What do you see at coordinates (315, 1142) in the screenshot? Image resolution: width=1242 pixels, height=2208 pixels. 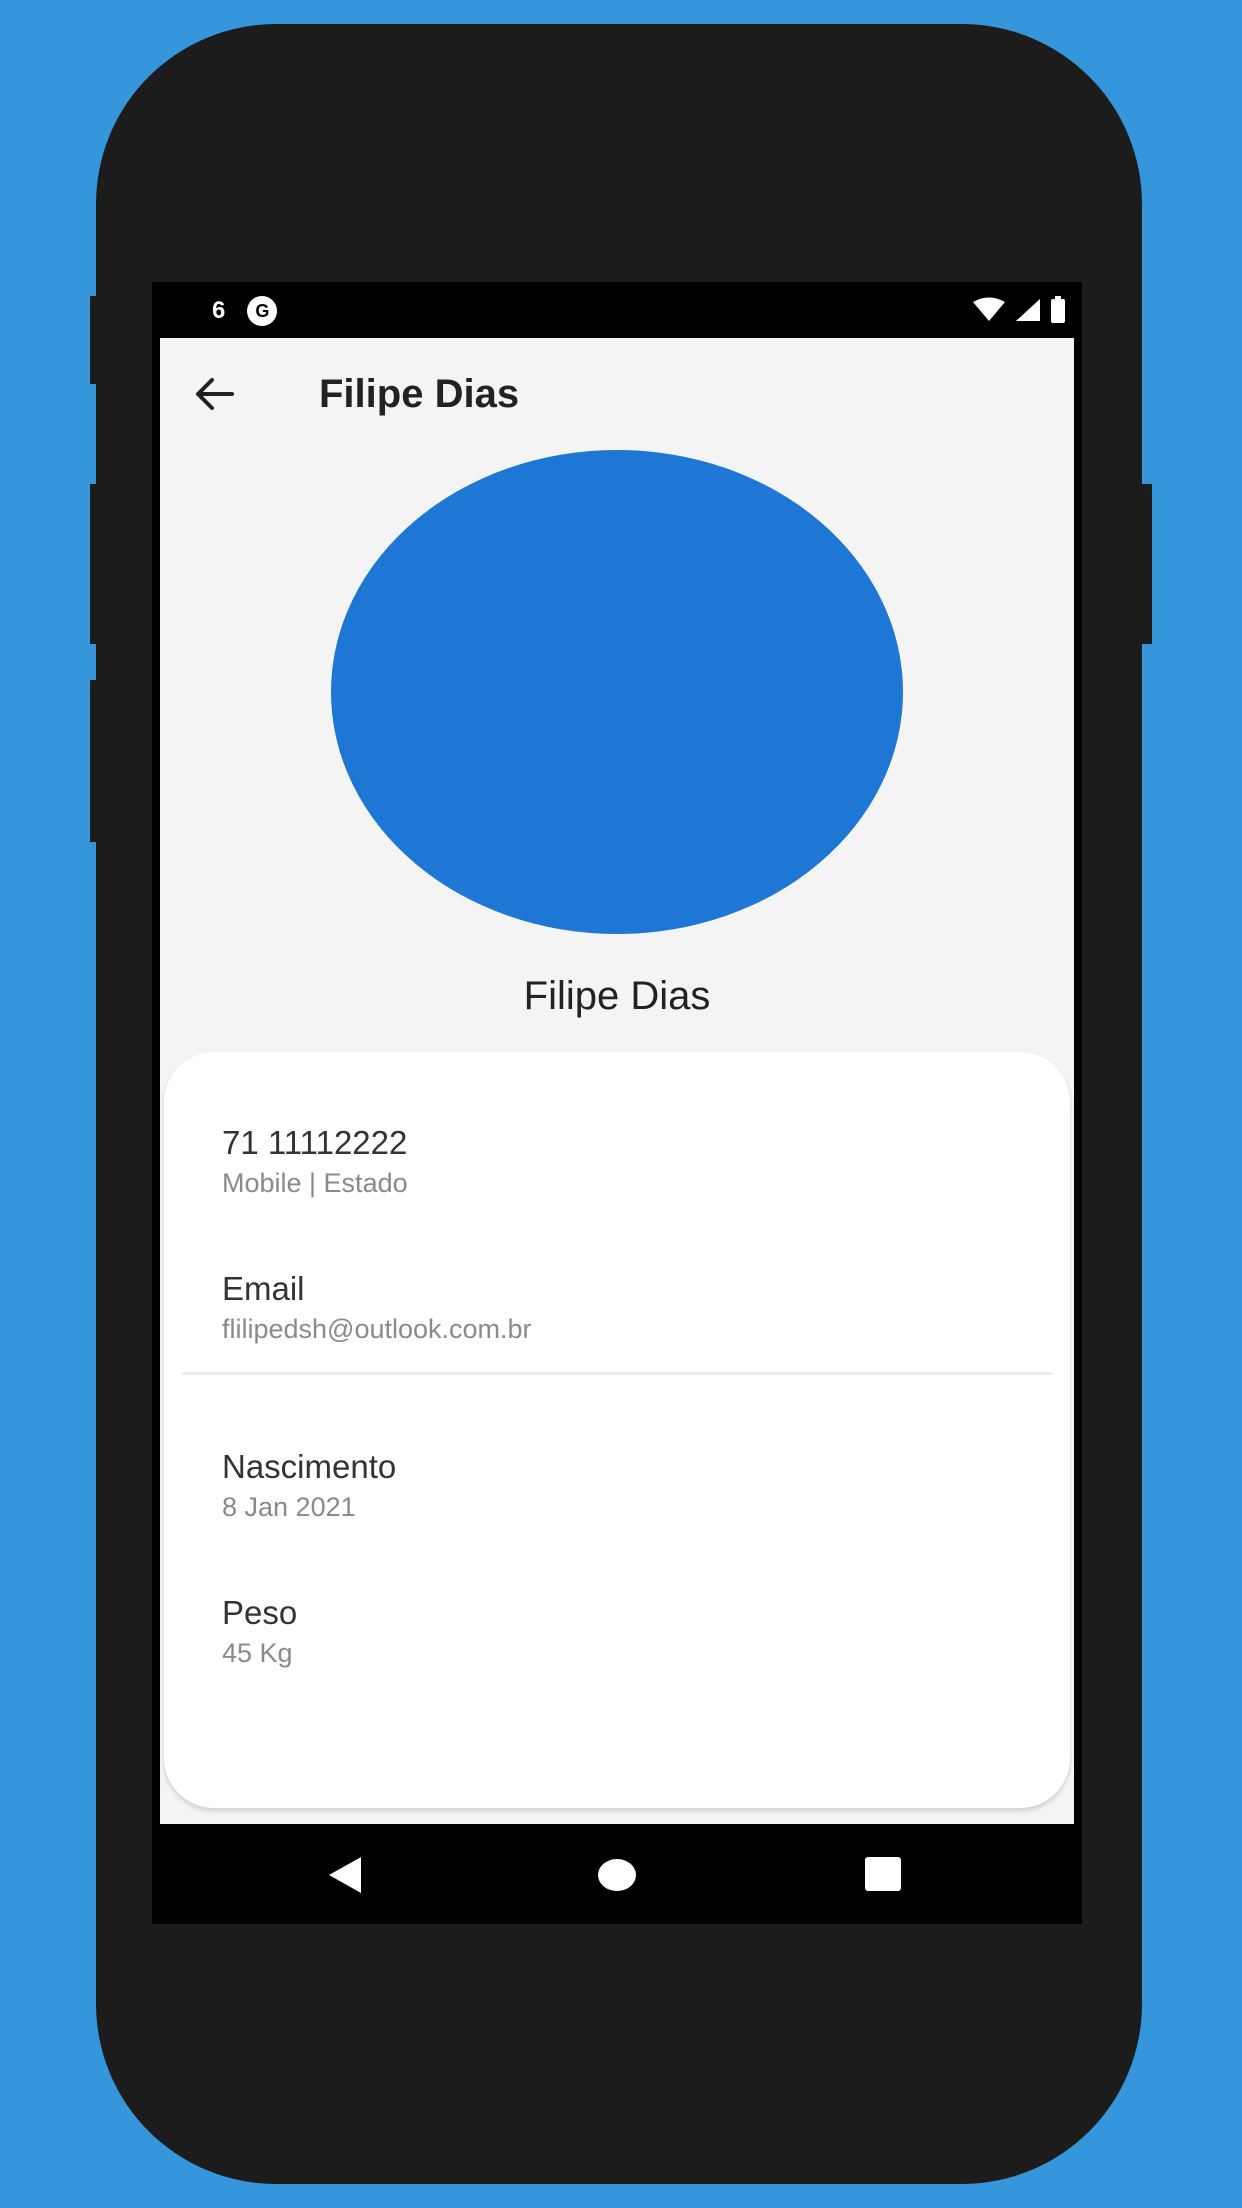 I see `detail-title: 71 11112222` at bounding box center [315, 1142].